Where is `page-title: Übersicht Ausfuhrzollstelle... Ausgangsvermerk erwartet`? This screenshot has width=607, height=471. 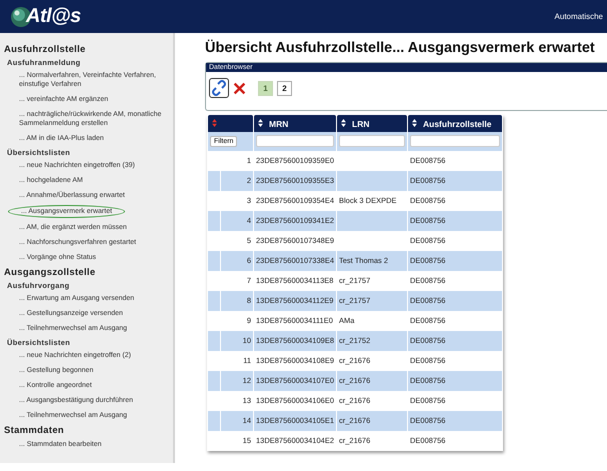
page-title: Übersicht Ausfuhrzollstelle... Ausgangsvermerk erwartet is located at coordinates (400, 48).